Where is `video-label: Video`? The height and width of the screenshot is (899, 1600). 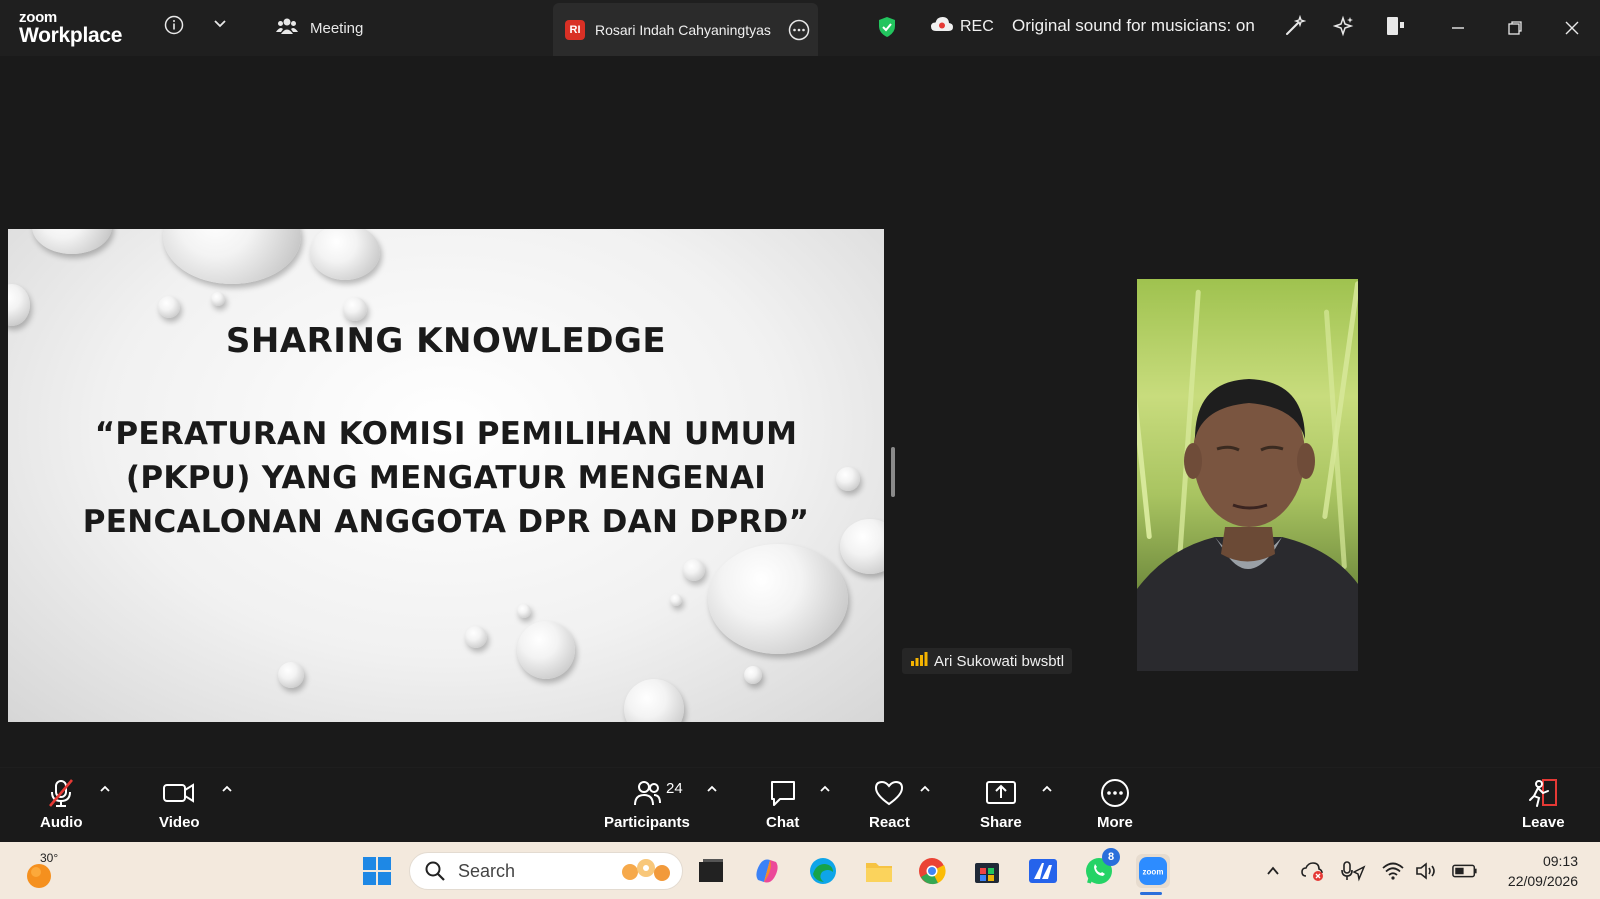 video-label: Video is located at coordinates (179, 822).